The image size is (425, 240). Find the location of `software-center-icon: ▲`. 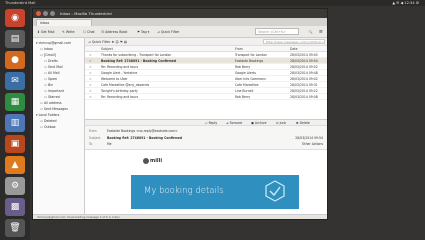

software-center-icon: ▲ is located at coordinates (15, 165).